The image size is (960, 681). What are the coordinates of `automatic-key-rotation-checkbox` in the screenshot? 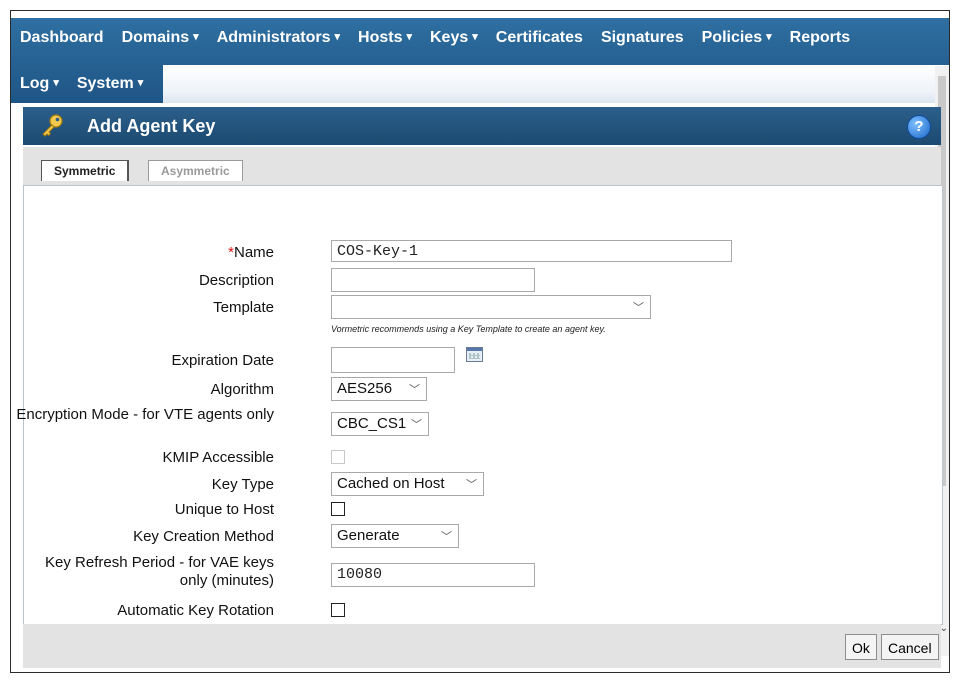 It's located at (338, 610).